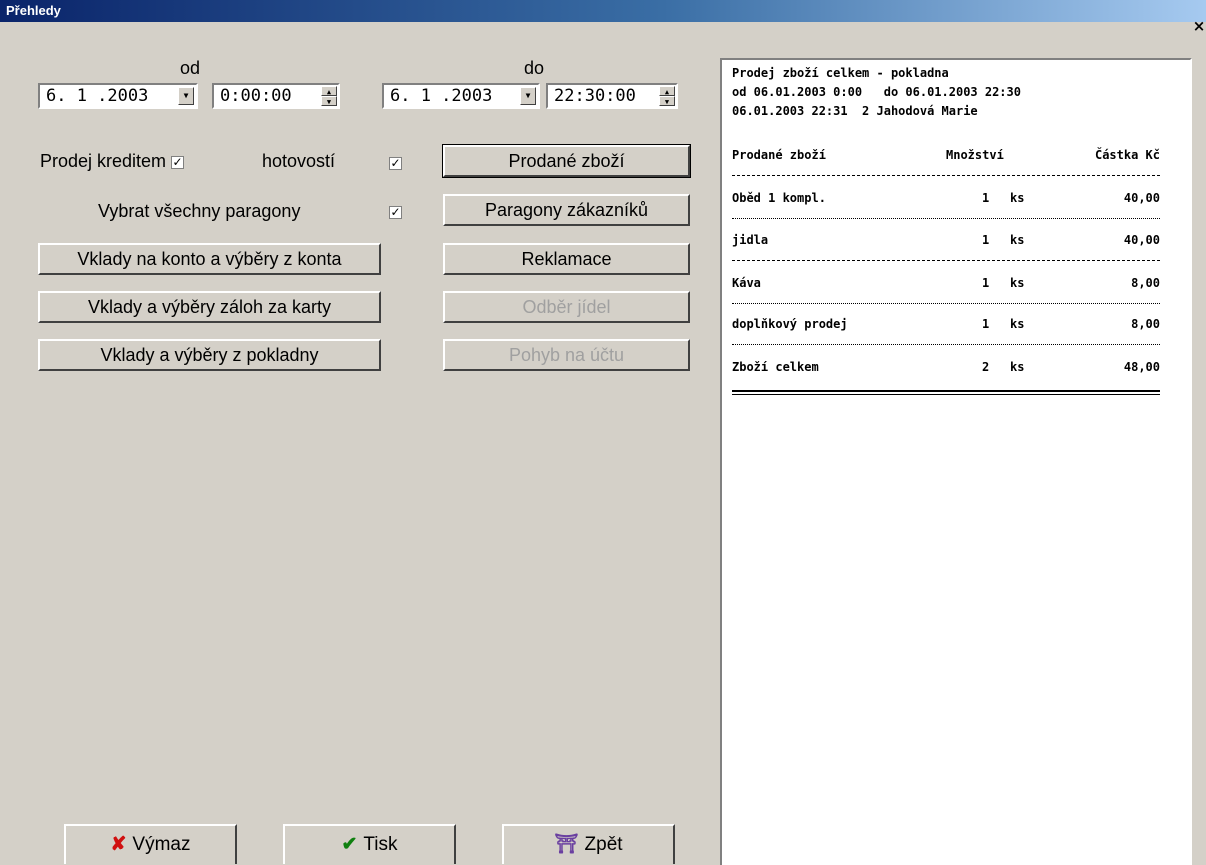  Describe the element at coordinates (775, 367) in the screenshot. I see `row-item: Zboží celkem` at that location.